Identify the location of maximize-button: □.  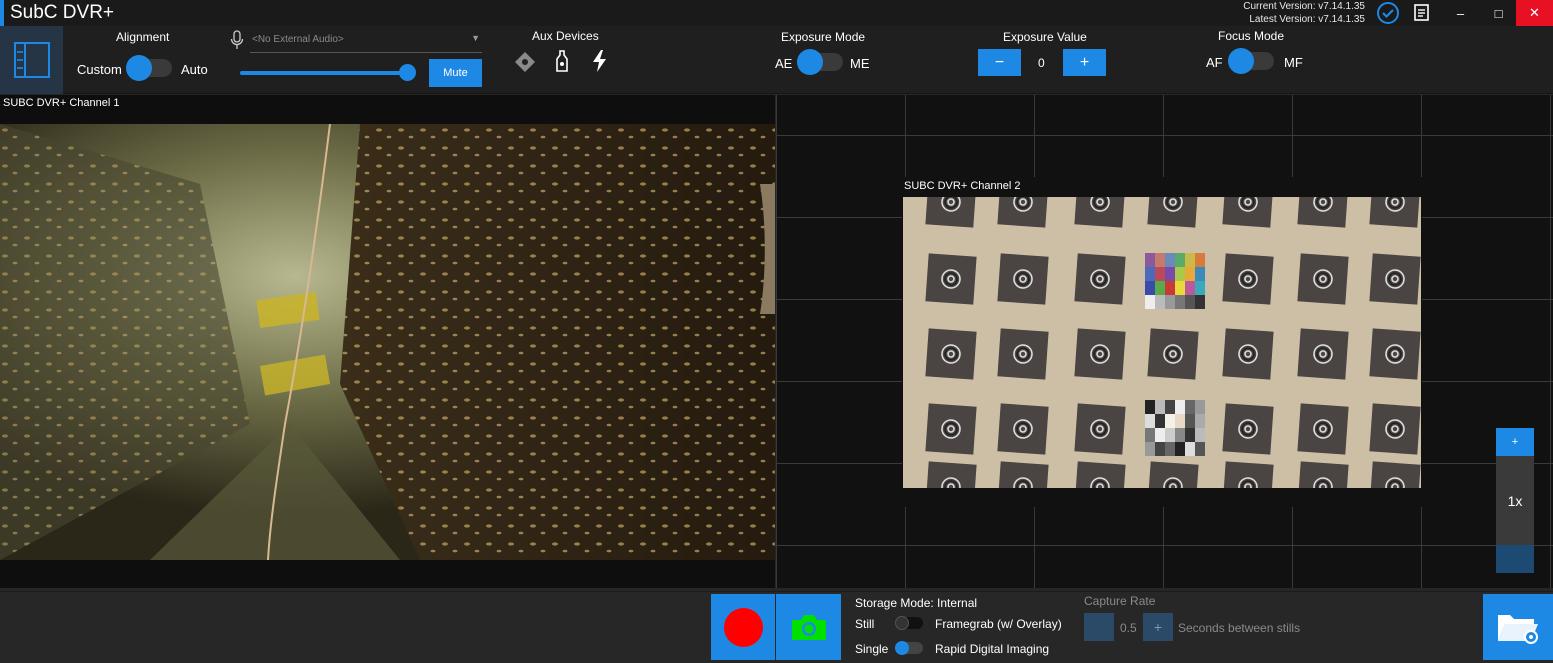
(1498, 13).